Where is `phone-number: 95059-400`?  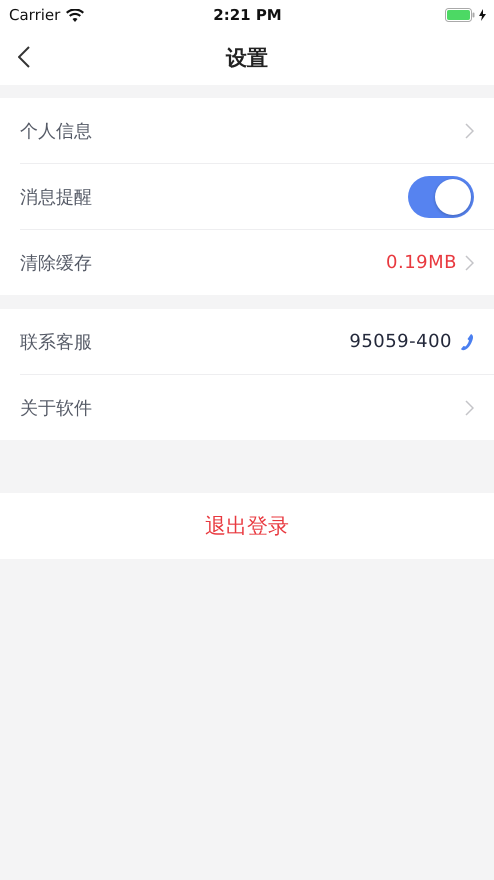 phone-number: 95059-400 is located at coordinates (400, 341).